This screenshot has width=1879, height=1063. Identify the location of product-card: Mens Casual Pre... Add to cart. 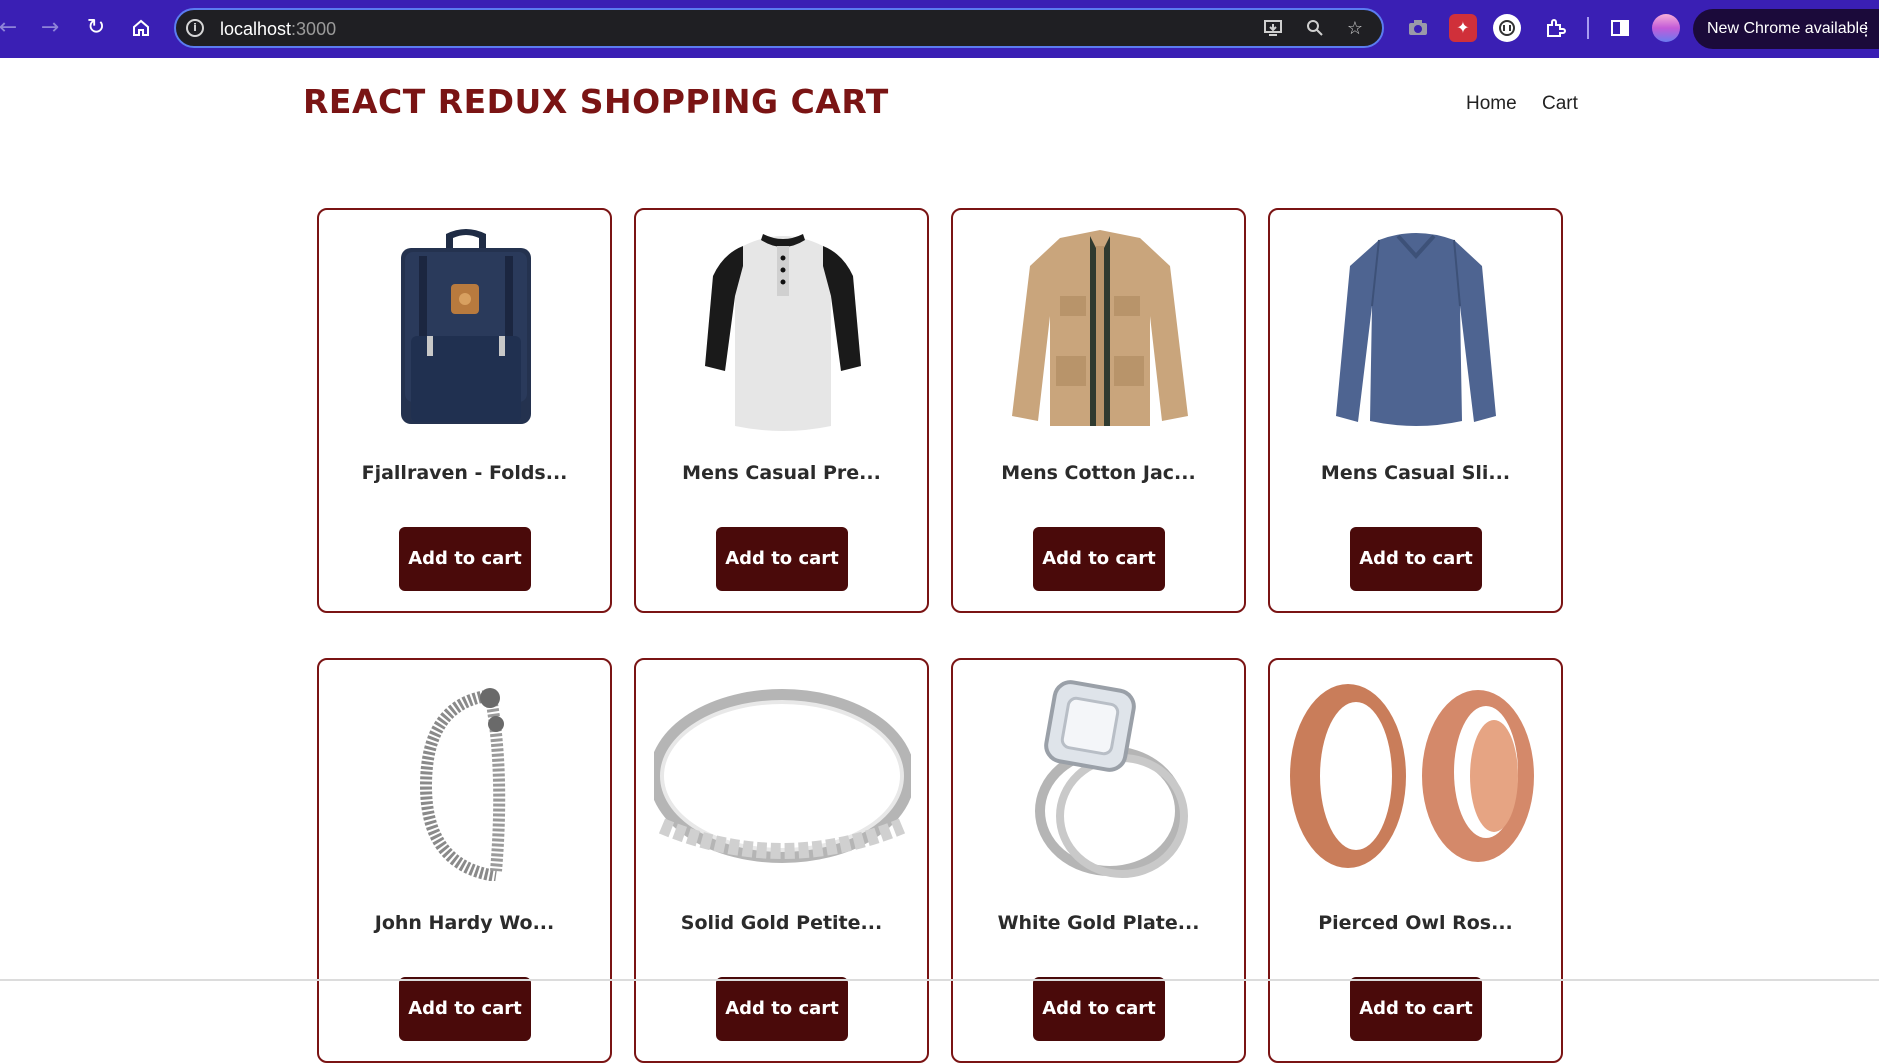
(781, 410).